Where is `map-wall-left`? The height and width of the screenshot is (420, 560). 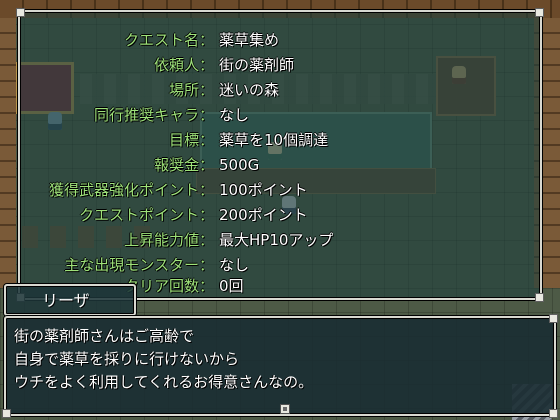
map-wall-left is located at coordinates (8, 153).